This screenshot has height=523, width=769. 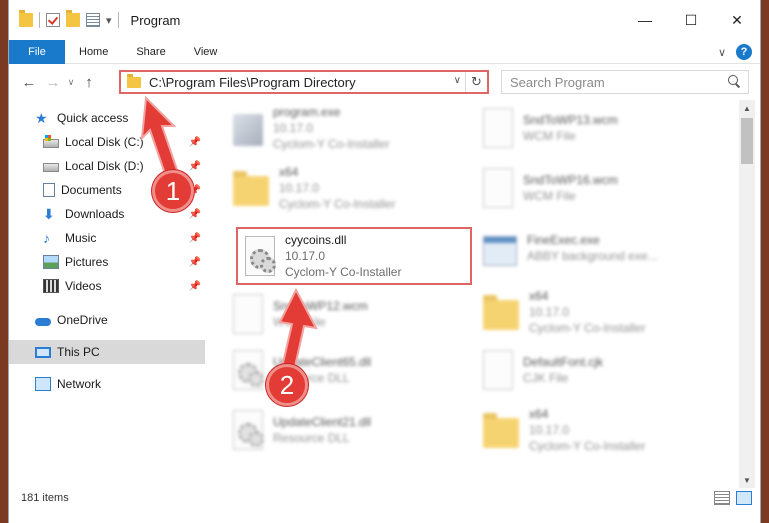 What do you see at coordinates (95, 214) in the screenshot?
I see `sidebar-item-label: Downloads` at bounding box center [95, 214].